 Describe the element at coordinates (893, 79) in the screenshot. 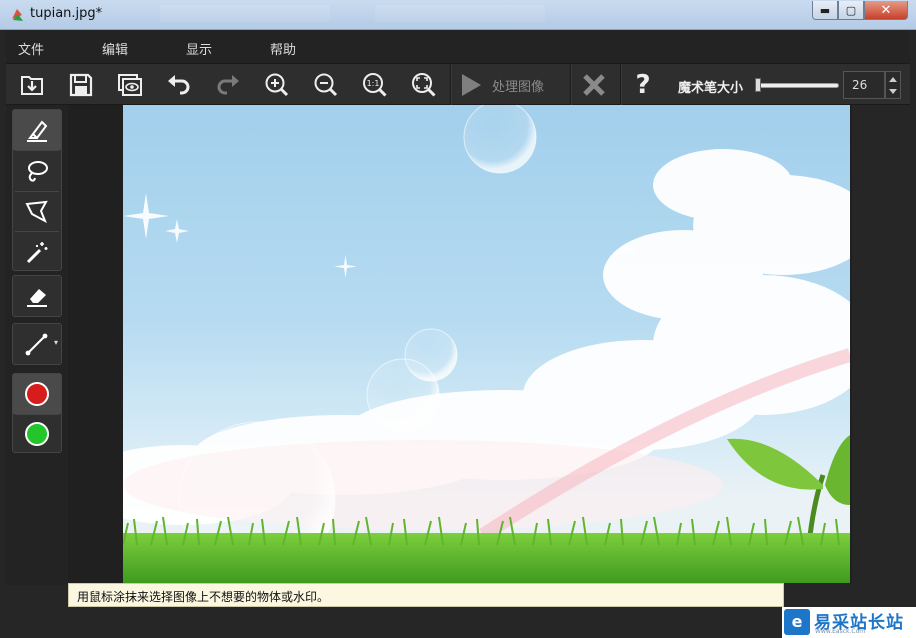

I see `spin-up-icon` at that location.